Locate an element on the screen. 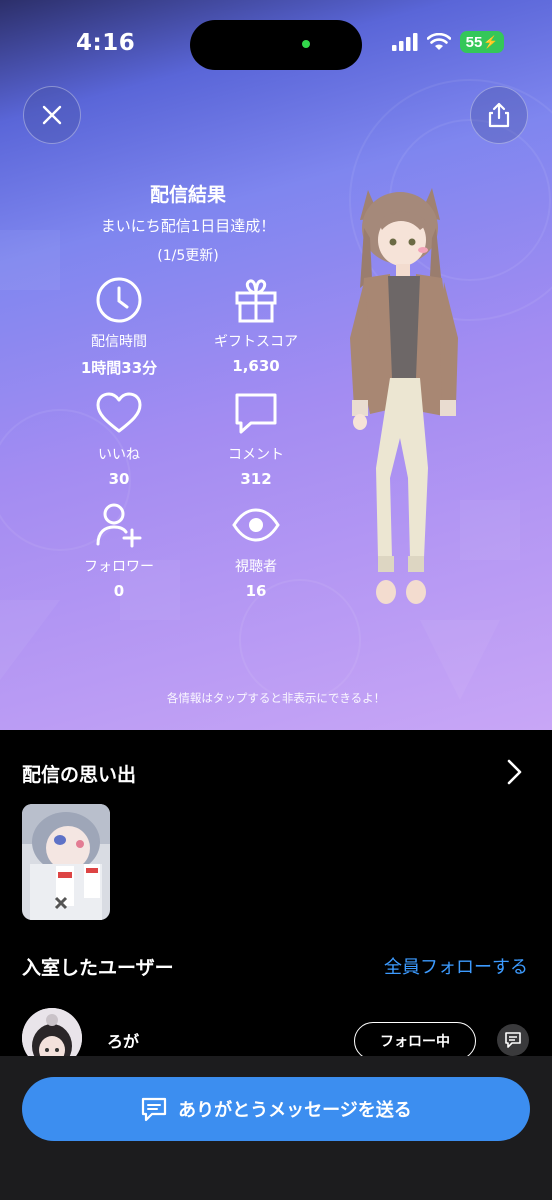 The width and height of the screenshot is (552, 1200). send-thanks-message-button: ありがとうメッセージを送る is located at coordinates (276, 1109).